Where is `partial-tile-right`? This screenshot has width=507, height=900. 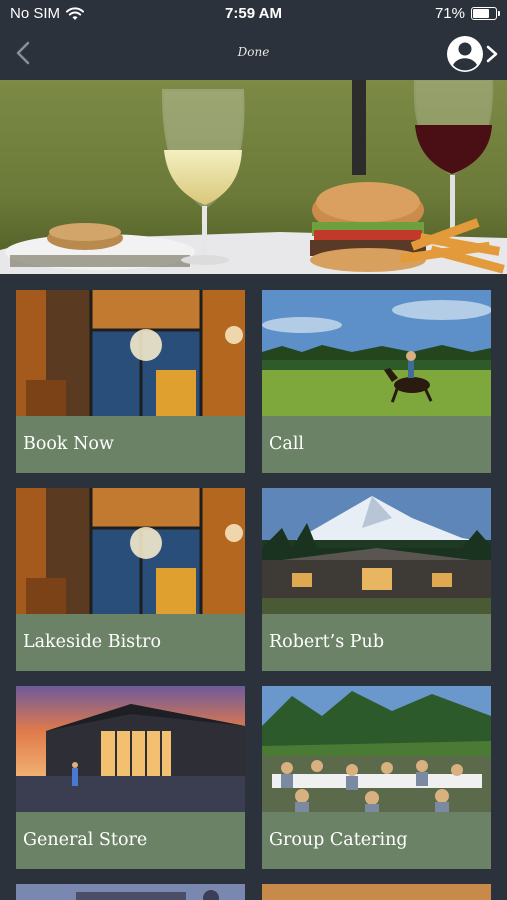 partial-tile-right is located at coordinates (376, 892).